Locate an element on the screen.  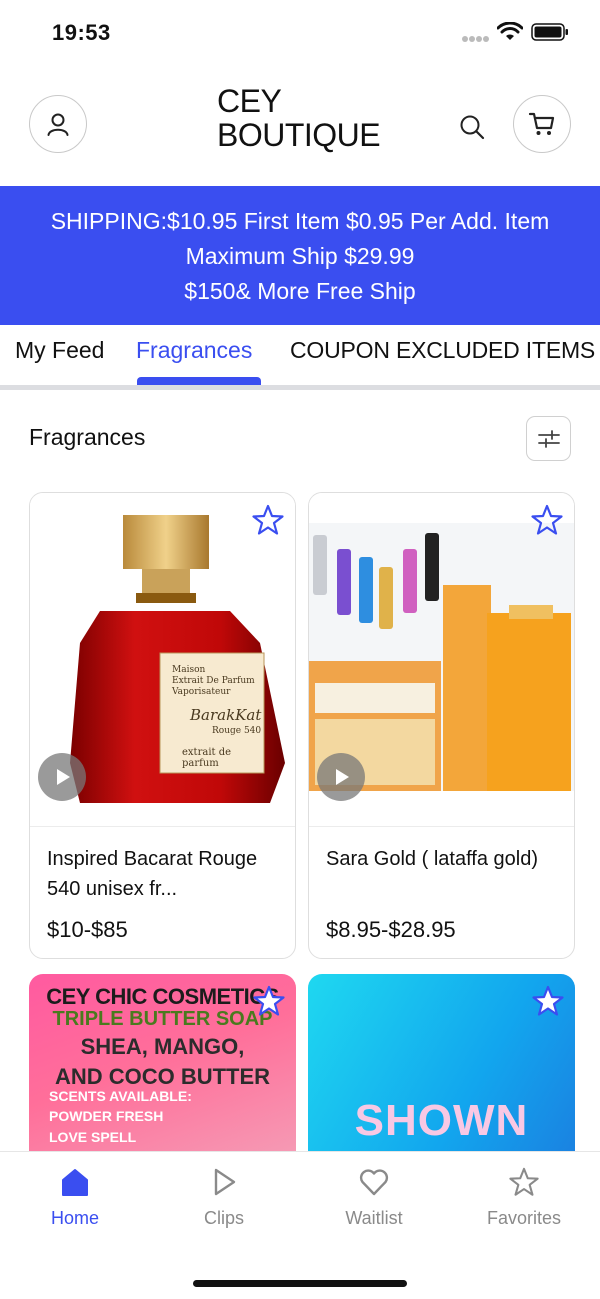
header: CEY BOUTIQUE is located at coordinates (300, 126).